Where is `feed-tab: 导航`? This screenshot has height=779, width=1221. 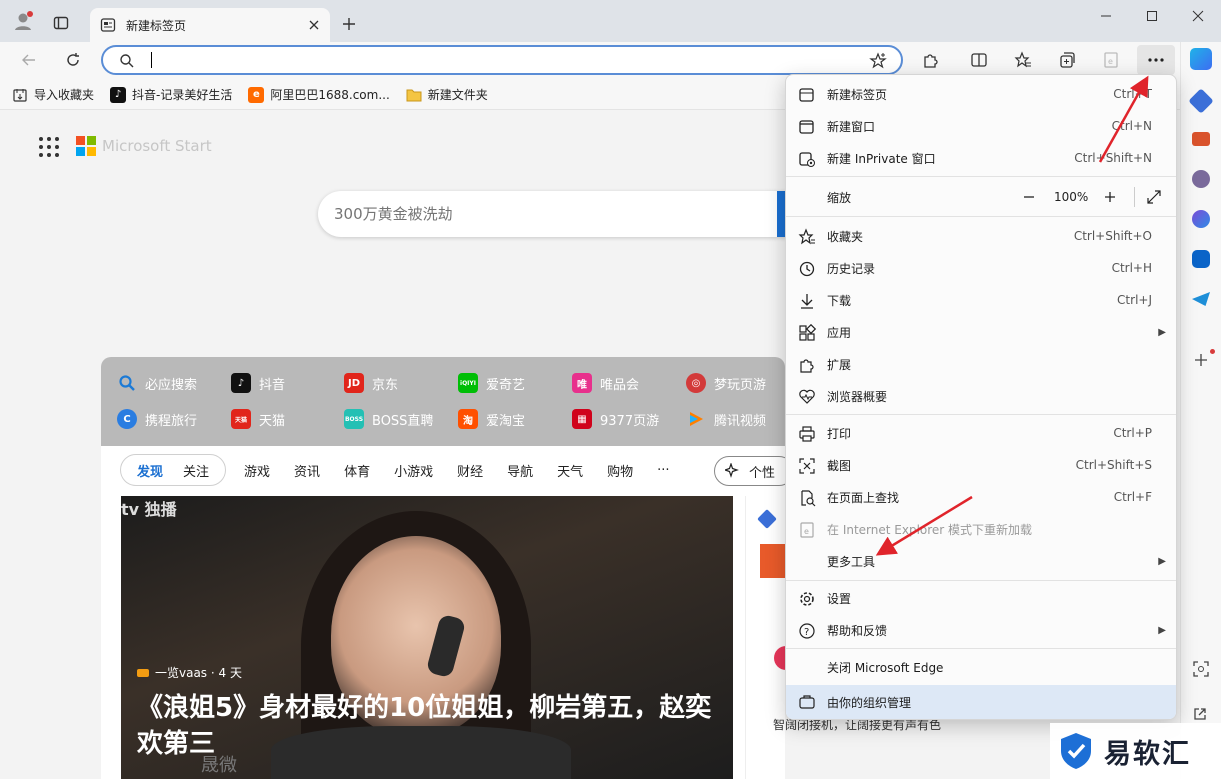 feed-tab: 导航 is located at coordinates (520, 470).